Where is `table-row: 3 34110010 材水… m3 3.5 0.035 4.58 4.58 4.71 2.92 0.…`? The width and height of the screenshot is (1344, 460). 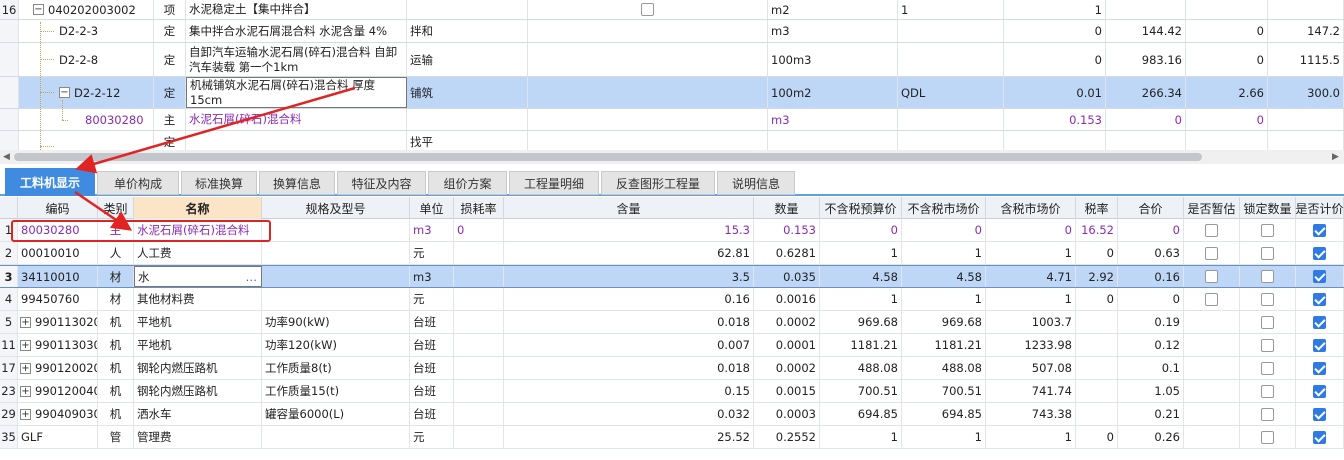
table-row: 3 34110010 材水… m3 3.5 0.035 4.58 4.58 4.71 2.92 0.… is located at coordinates (672, 276).